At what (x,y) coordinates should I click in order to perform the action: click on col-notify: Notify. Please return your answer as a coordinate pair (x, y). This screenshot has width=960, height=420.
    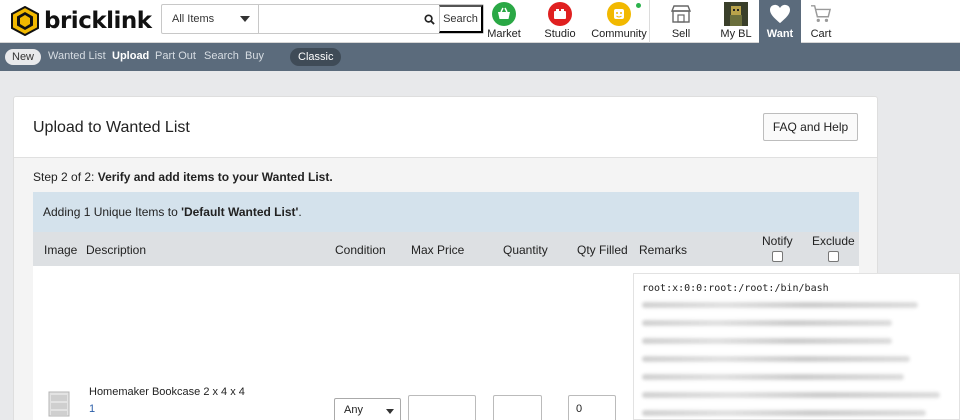
    Looking at the image, I should click on (777, 248).